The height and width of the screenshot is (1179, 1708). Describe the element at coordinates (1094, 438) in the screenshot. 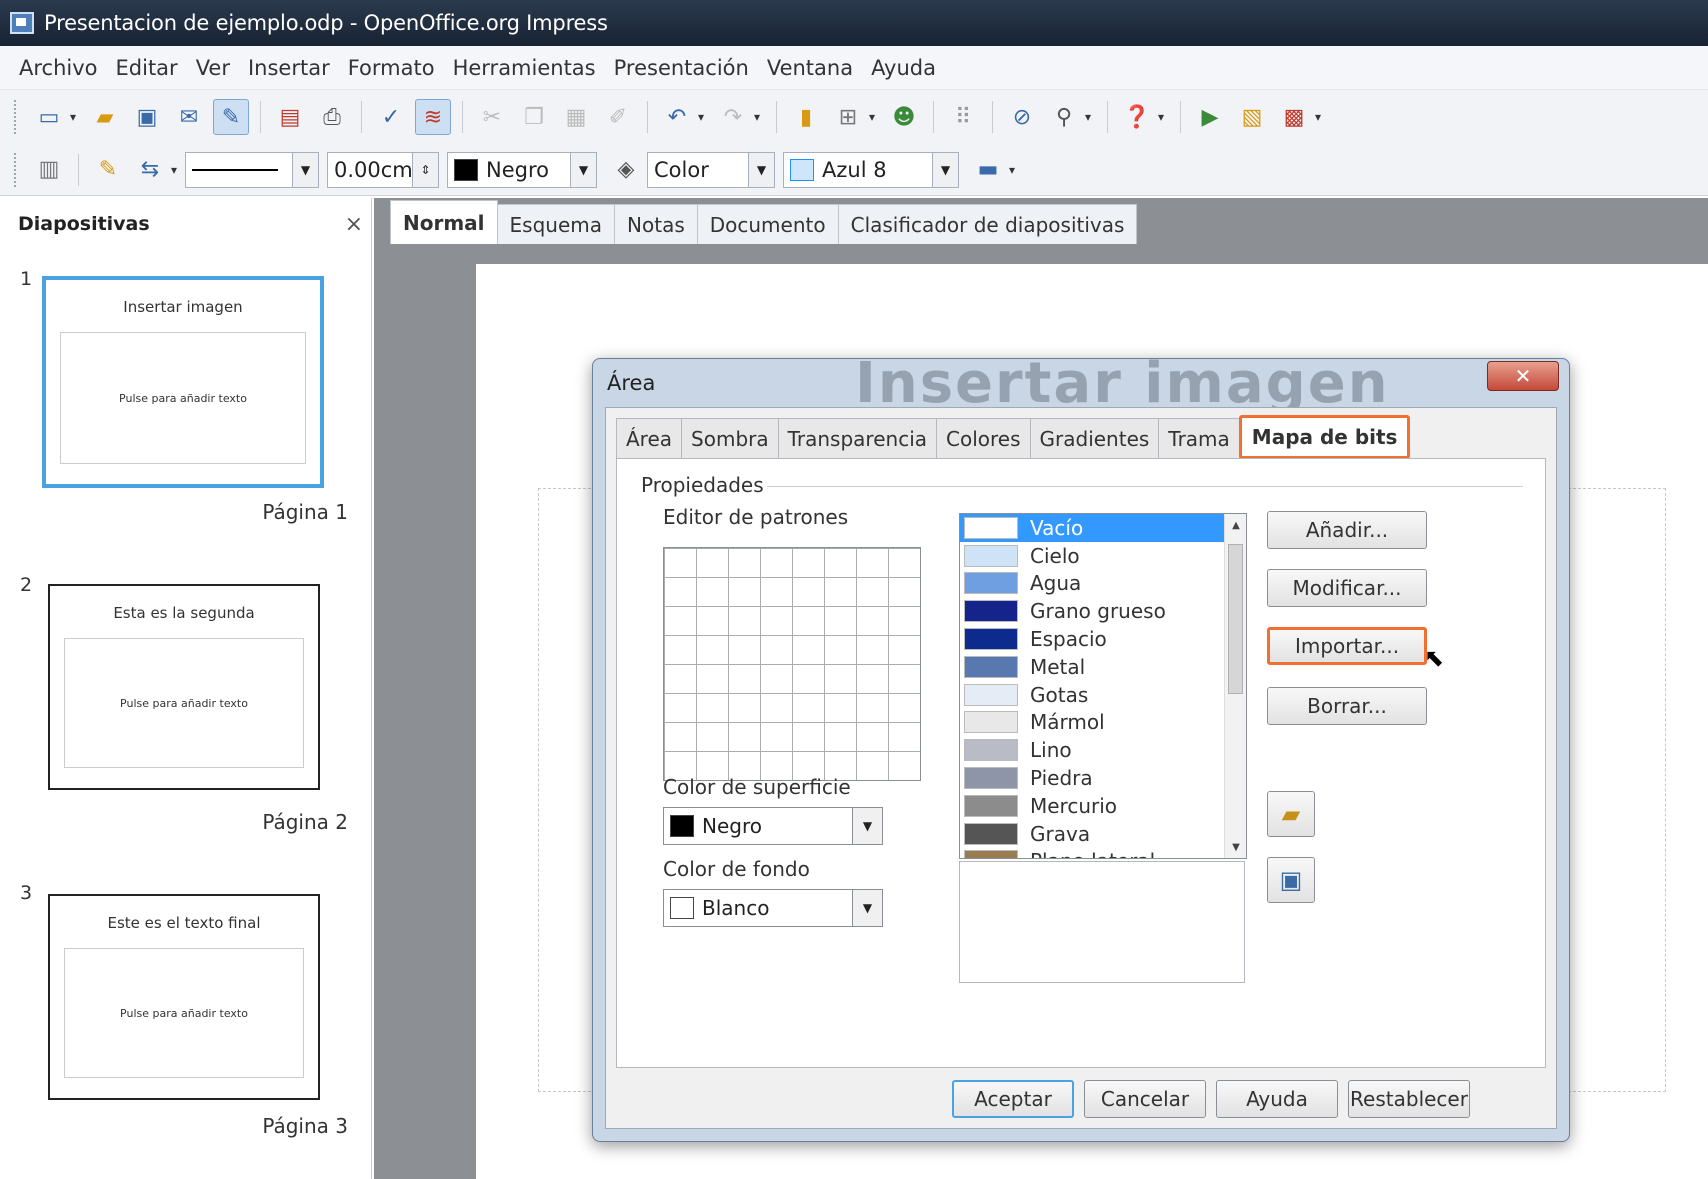

I see `tab-gradientes: Gradientes` at that location.